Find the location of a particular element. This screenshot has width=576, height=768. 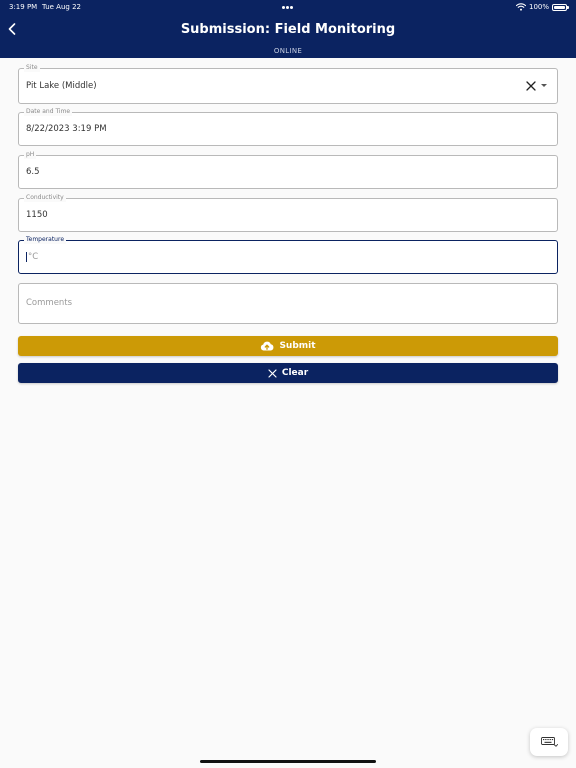

date-time-value: 8/22/2023 3:19 PM is located at coordinates (66, 129).